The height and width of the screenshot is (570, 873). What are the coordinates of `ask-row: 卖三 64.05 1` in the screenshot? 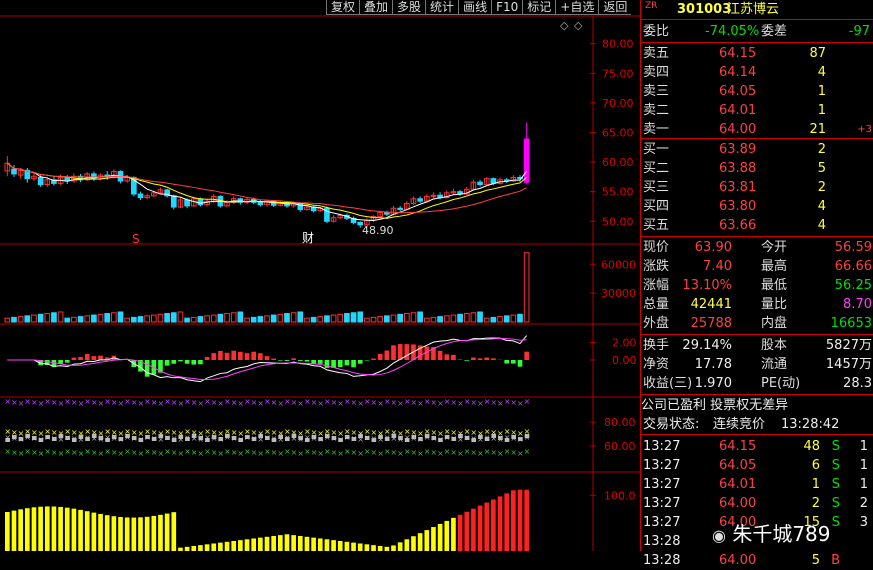 It's located at (757, 91).